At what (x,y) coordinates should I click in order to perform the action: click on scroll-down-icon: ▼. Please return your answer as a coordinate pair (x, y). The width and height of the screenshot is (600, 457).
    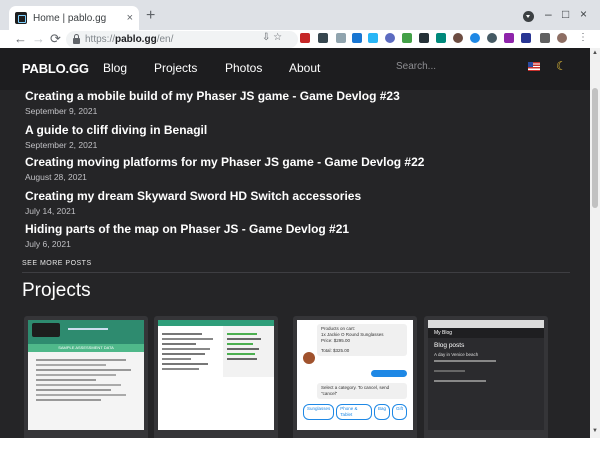
    Looking at the image, I should click on (595, 431).